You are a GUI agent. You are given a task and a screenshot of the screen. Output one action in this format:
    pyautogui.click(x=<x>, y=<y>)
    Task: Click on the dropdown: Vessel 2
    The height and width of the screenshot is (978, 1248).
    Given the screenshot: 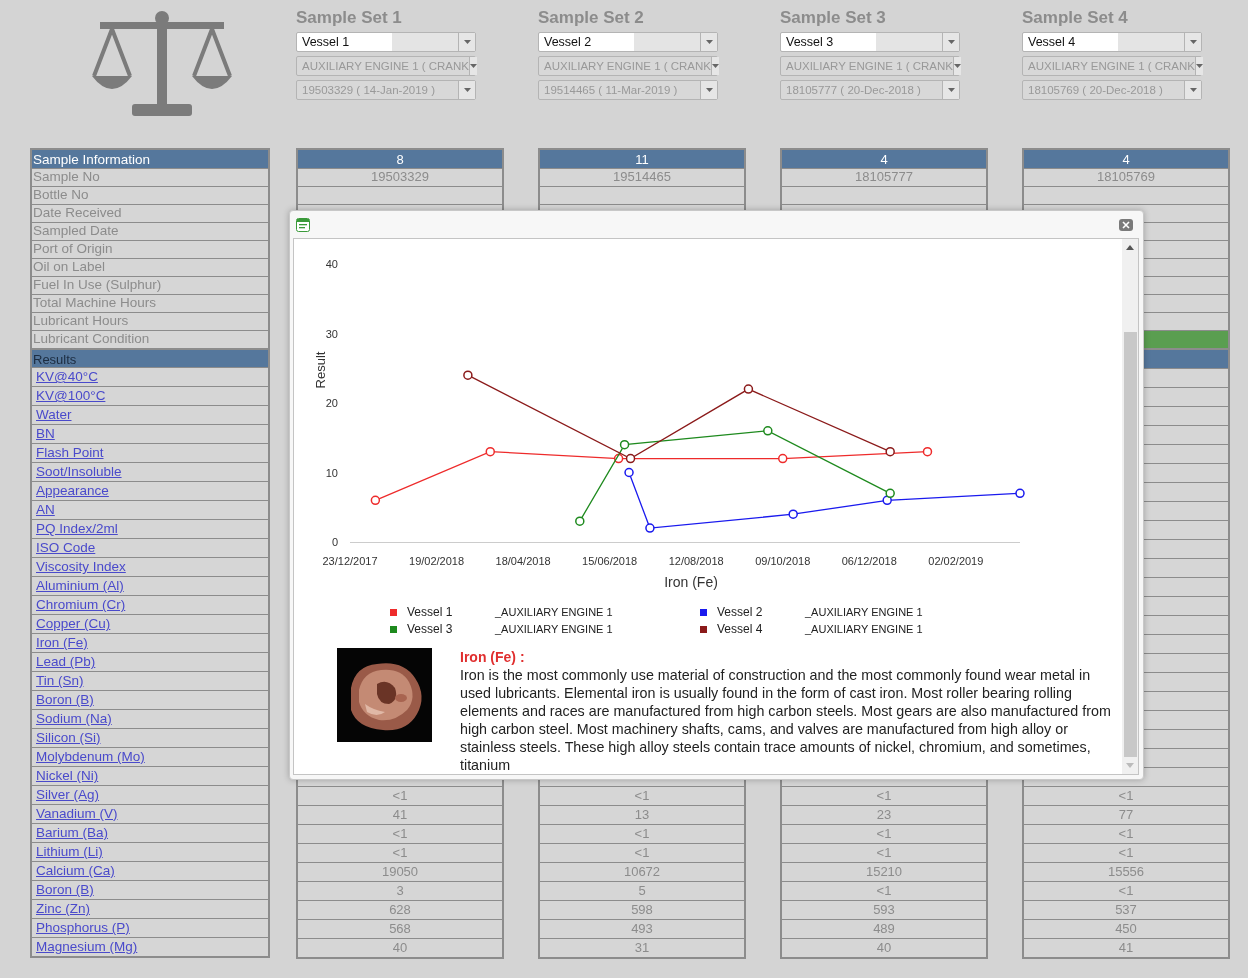 What is the action you would take?
    pyautogui.click(x=628, y=42)
    